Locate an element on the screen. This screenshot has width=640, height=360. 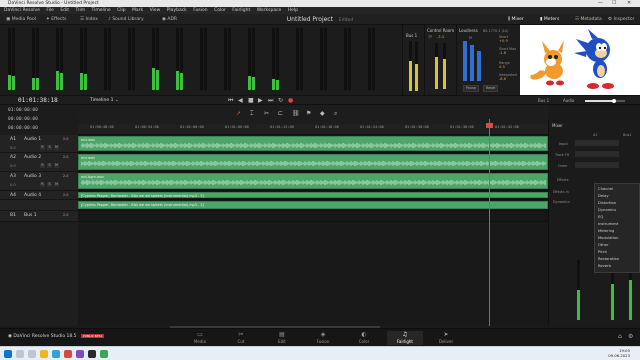
razor-tool-icon: ✂ is located at coordinates (266, 114).